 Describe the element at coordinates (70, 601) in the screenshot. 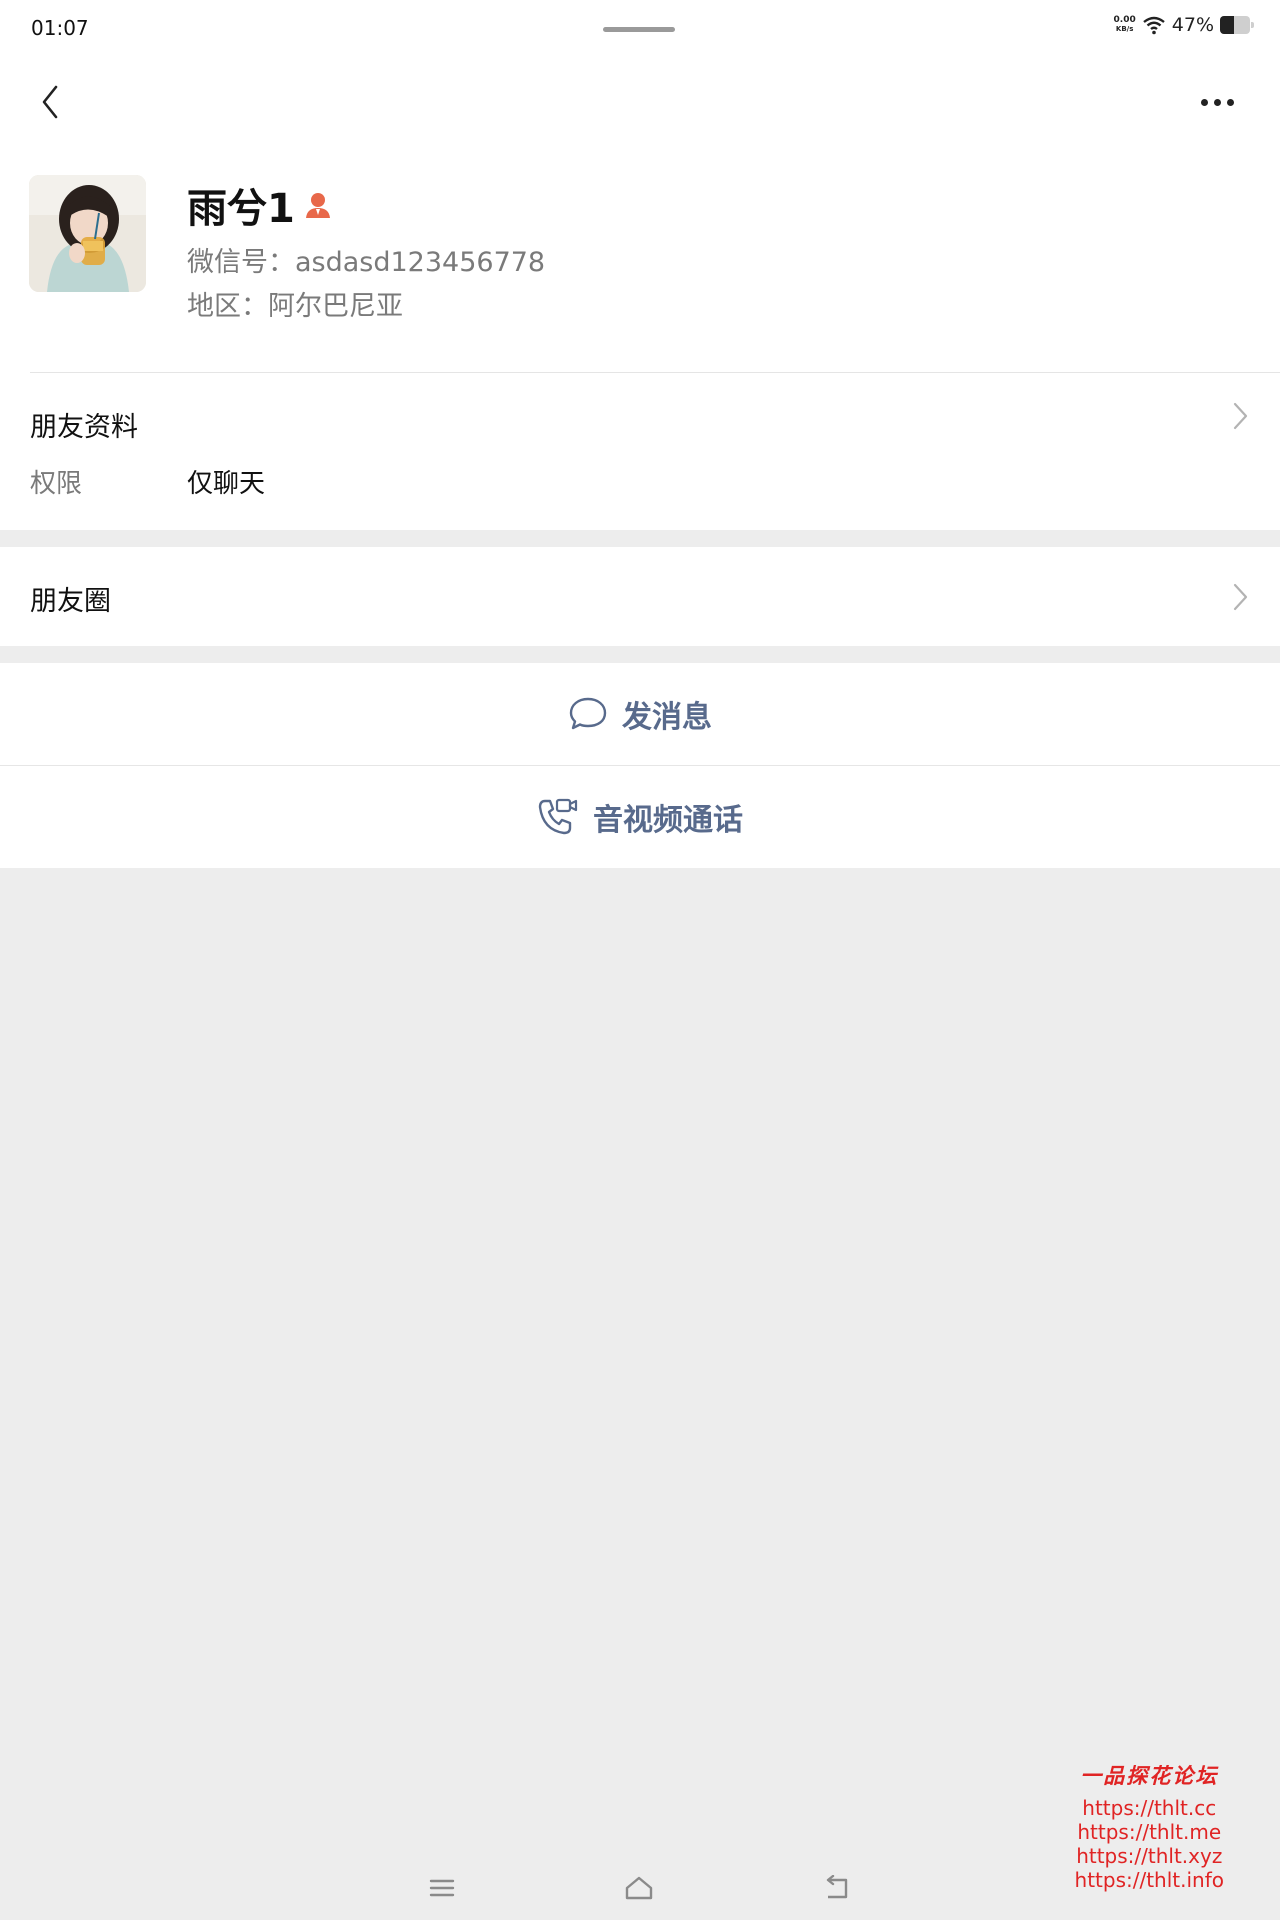

I see `moments-title: 朋友圈` at that location.